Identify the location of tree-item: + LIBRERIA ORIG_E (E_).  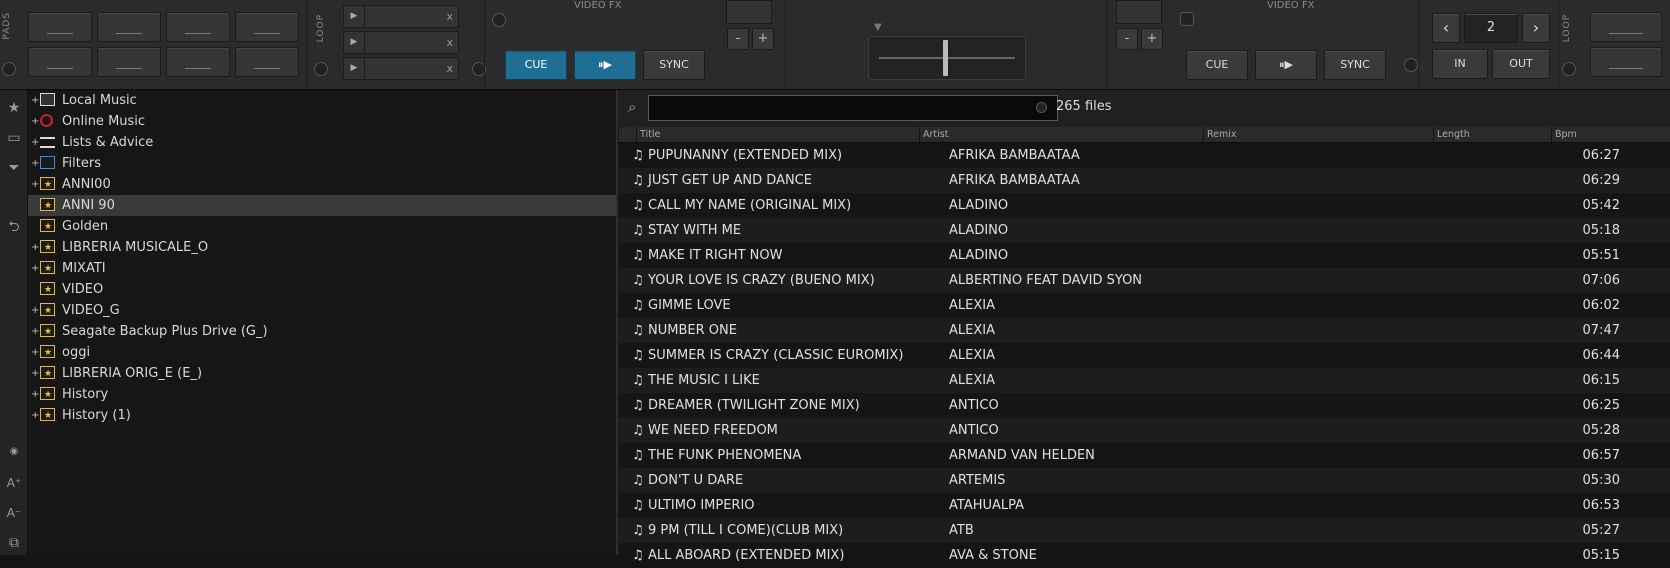
(322, 374).